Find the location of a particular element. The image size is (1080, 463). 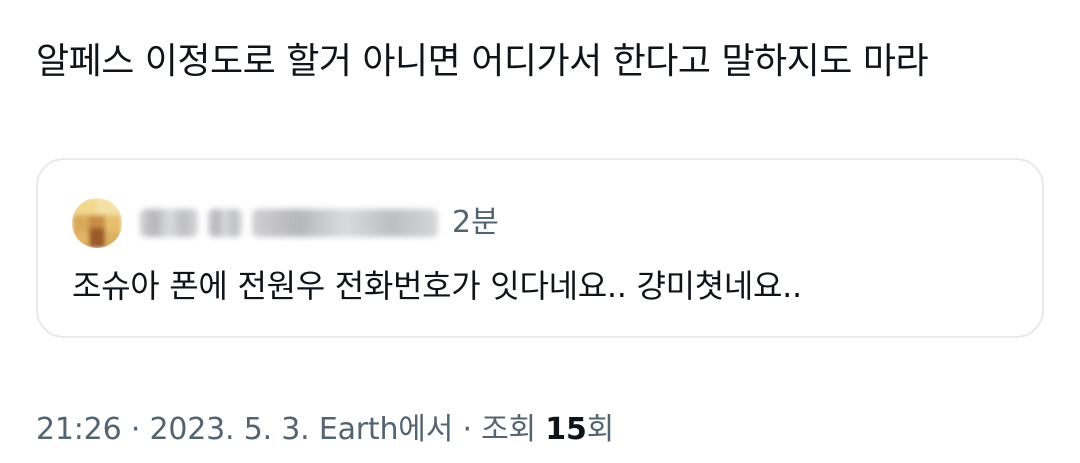

post-date: 2023. 5. 3. is located at coordinates (230, 429).